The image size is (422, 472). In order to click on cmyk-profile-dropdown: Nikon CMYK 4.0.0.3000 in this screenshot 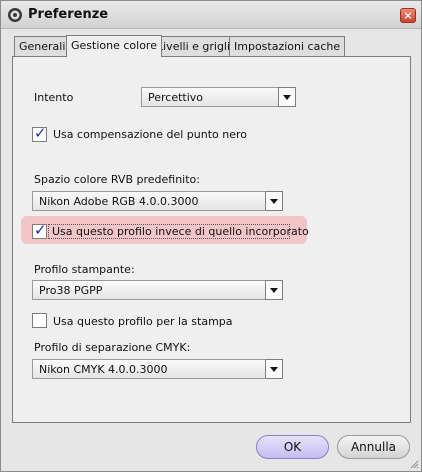, I will do `click(149, 369)`.